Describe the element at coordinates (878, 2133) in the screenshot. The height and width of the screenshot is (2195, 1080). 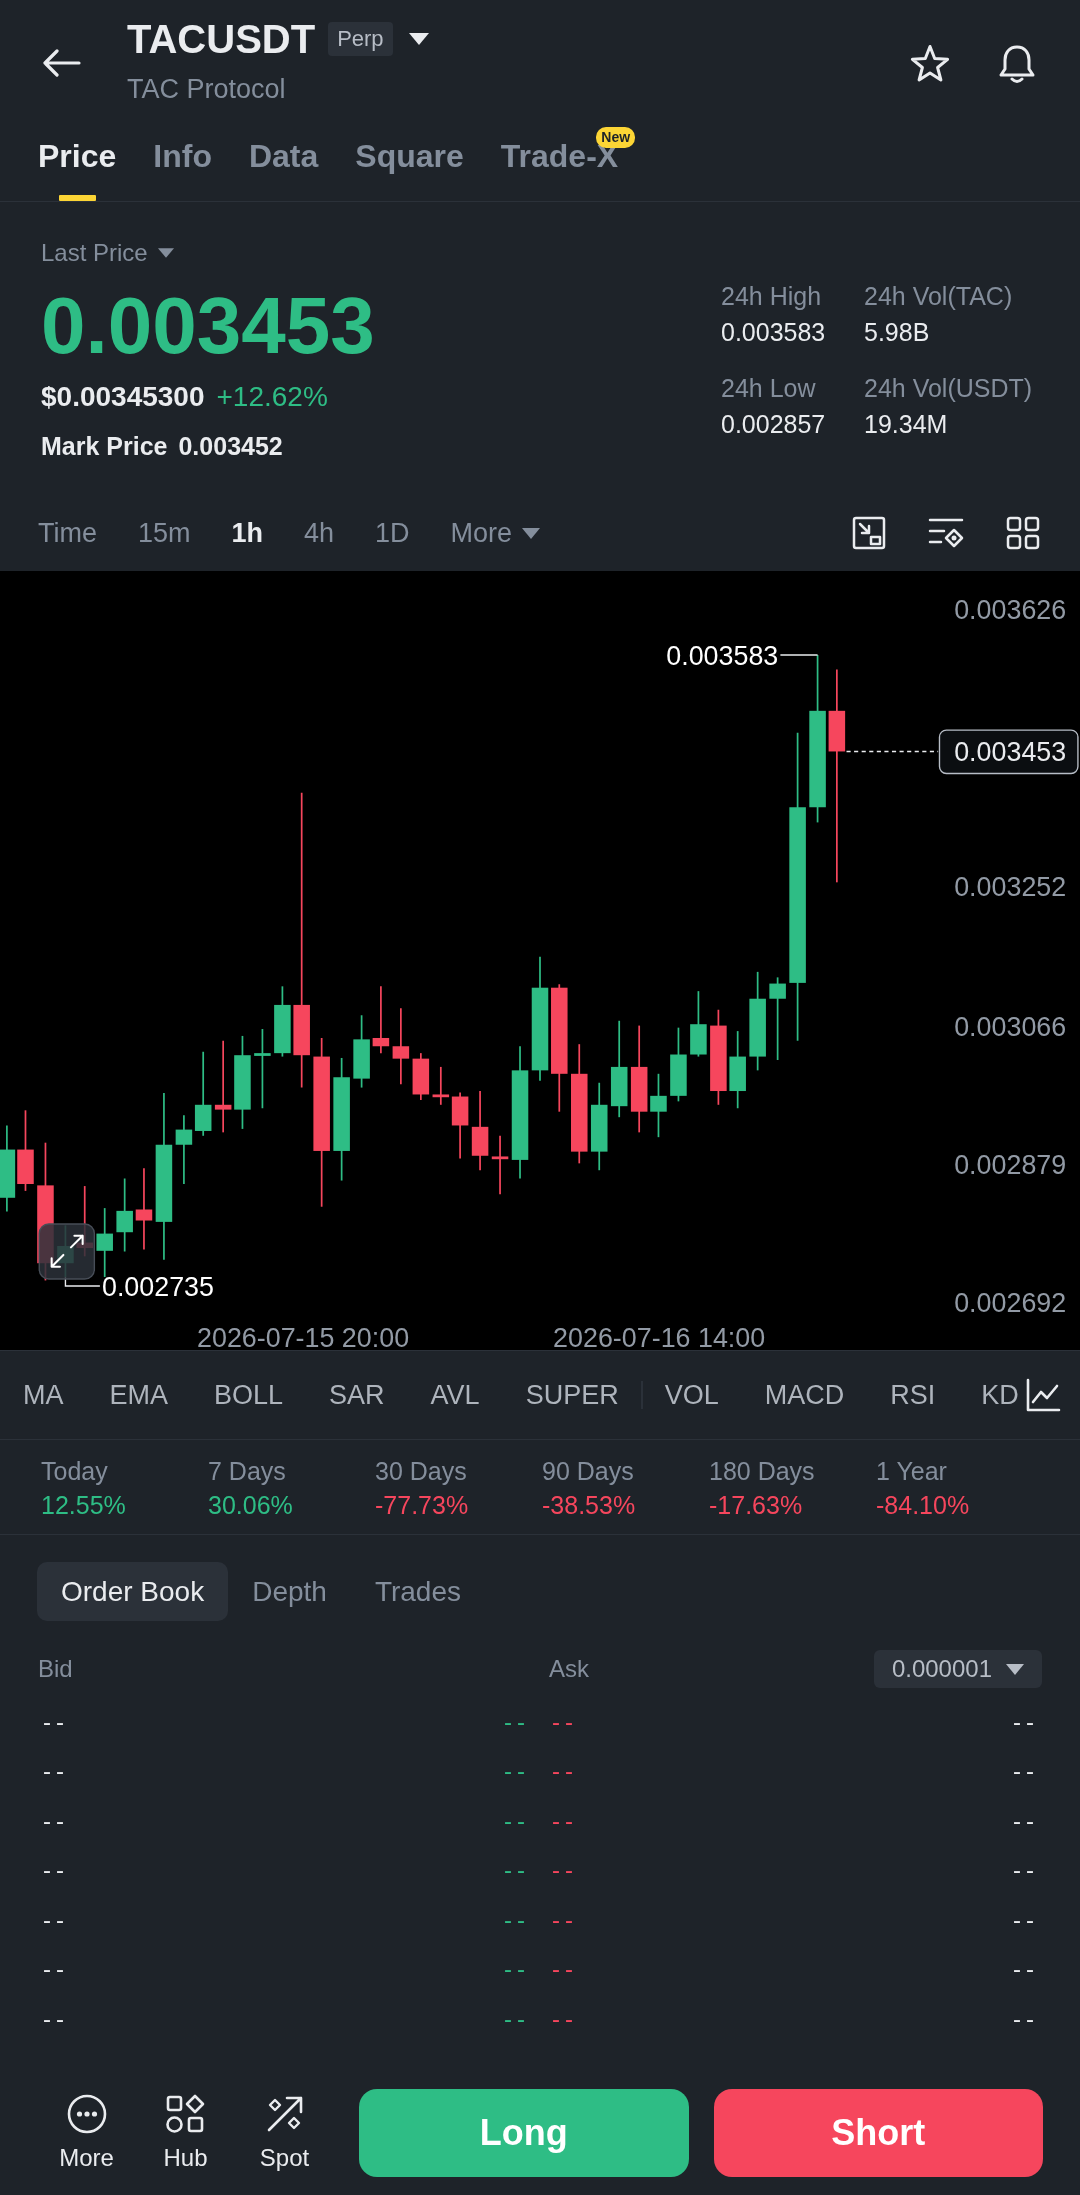
I see `short-button: Short` at that location.